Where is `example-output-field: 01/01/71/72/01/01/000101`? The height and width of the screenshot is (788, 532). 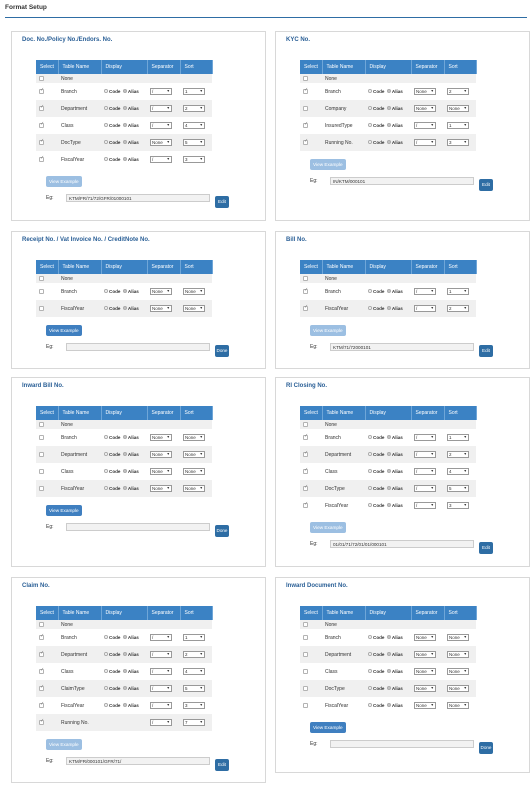 example-output-field: 01/01/71/72/01/01/000101 is located at coordinates (402, 544).